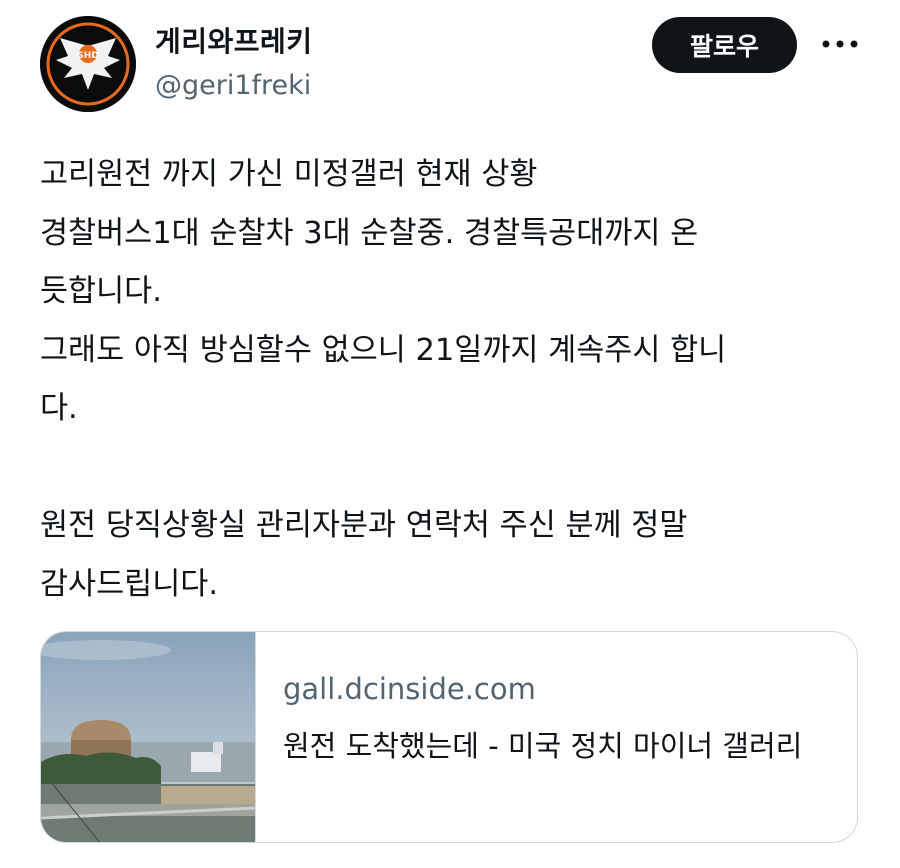  I want to click on tweet-line: 고리원전 까지 가신 미정갤러 현재 상황, so click(289, 174).